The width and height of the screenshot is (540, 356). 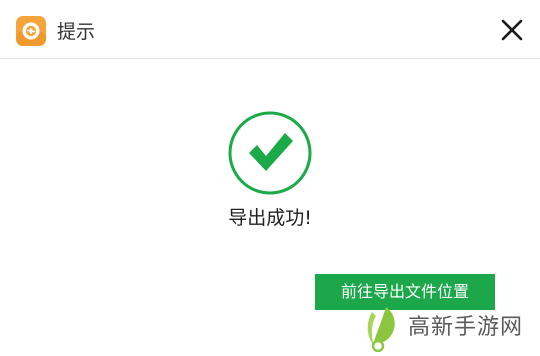 I want to click on watermark-text: 高新手游网, so click(x=466, y=327).